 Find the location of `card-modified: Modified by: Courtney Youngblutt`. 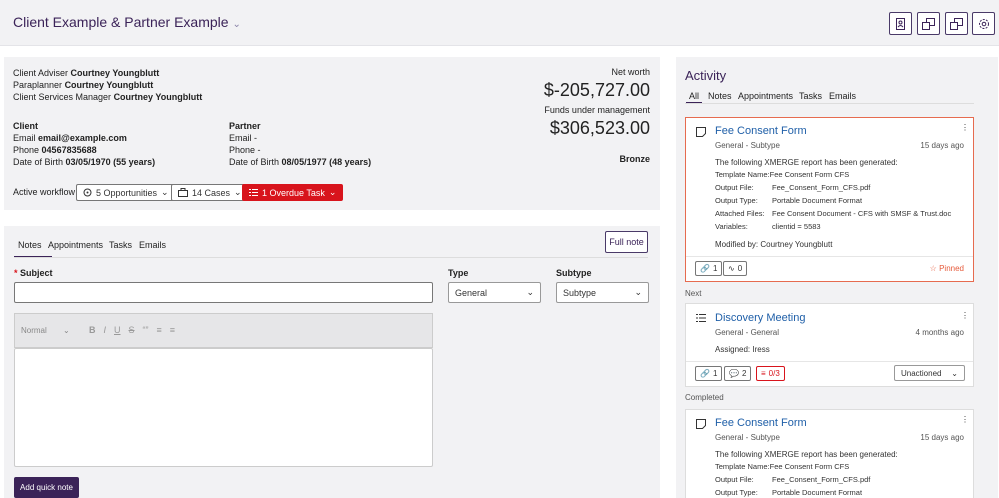

card-modified: Modified by: Courtney Youngblutt is located at coordinates (774, 244).